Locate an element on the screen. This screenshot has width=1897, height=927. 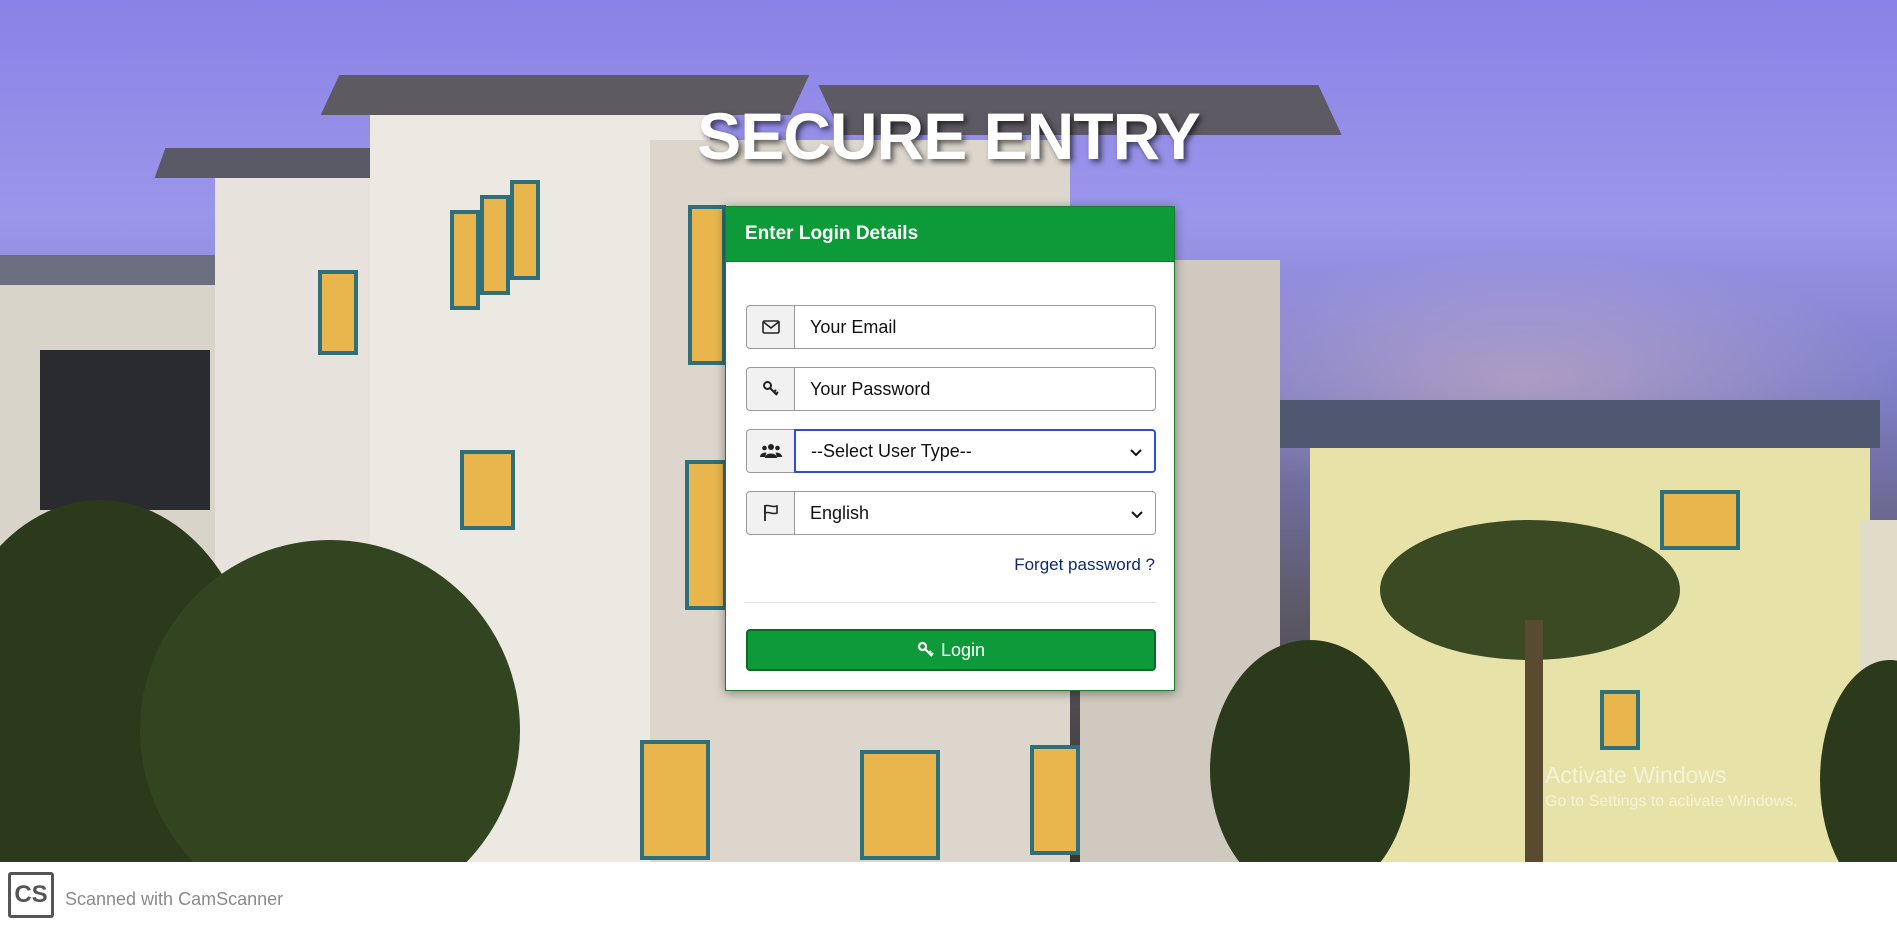
forgot-password-link: Forget password ? is located at coordinates (1084, 565).